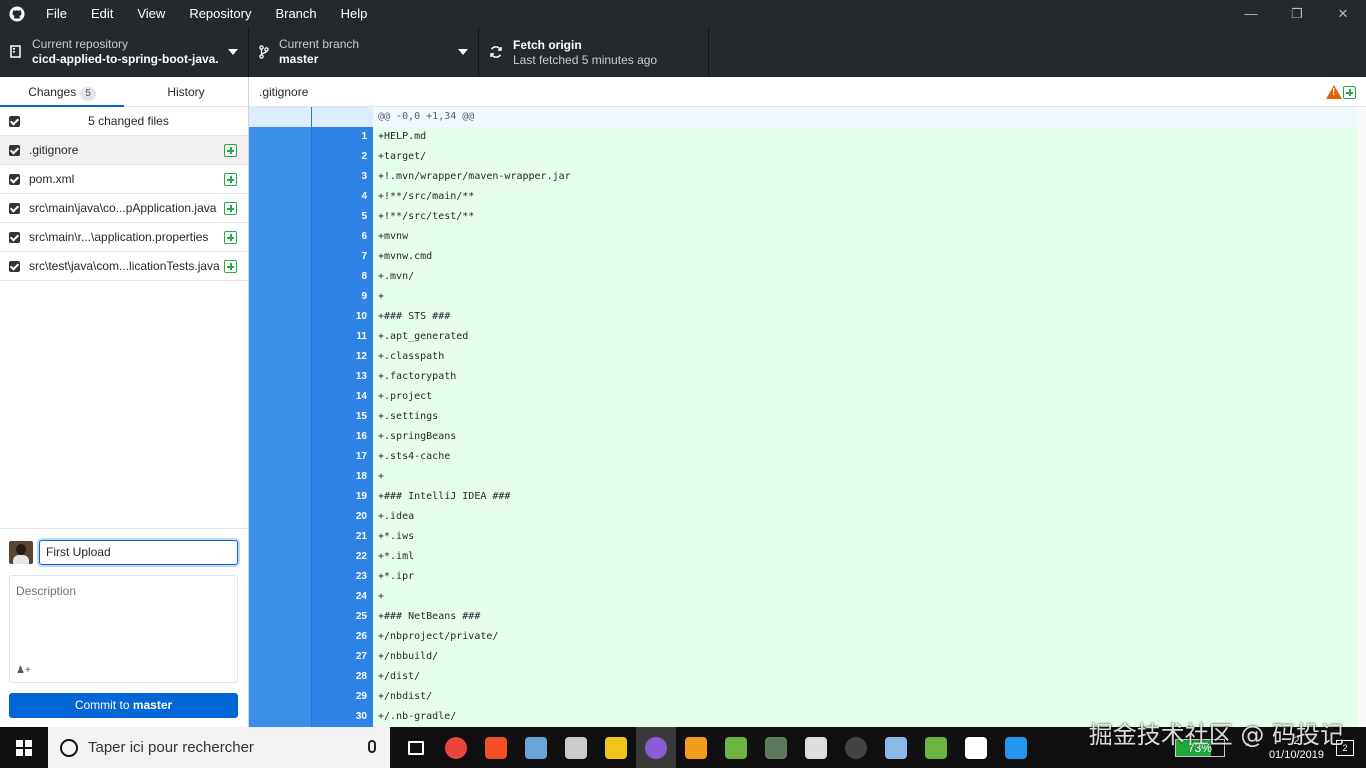 This screenshot has height=768, width=1366. I want to click on line-number: 16, so click(342, 437).